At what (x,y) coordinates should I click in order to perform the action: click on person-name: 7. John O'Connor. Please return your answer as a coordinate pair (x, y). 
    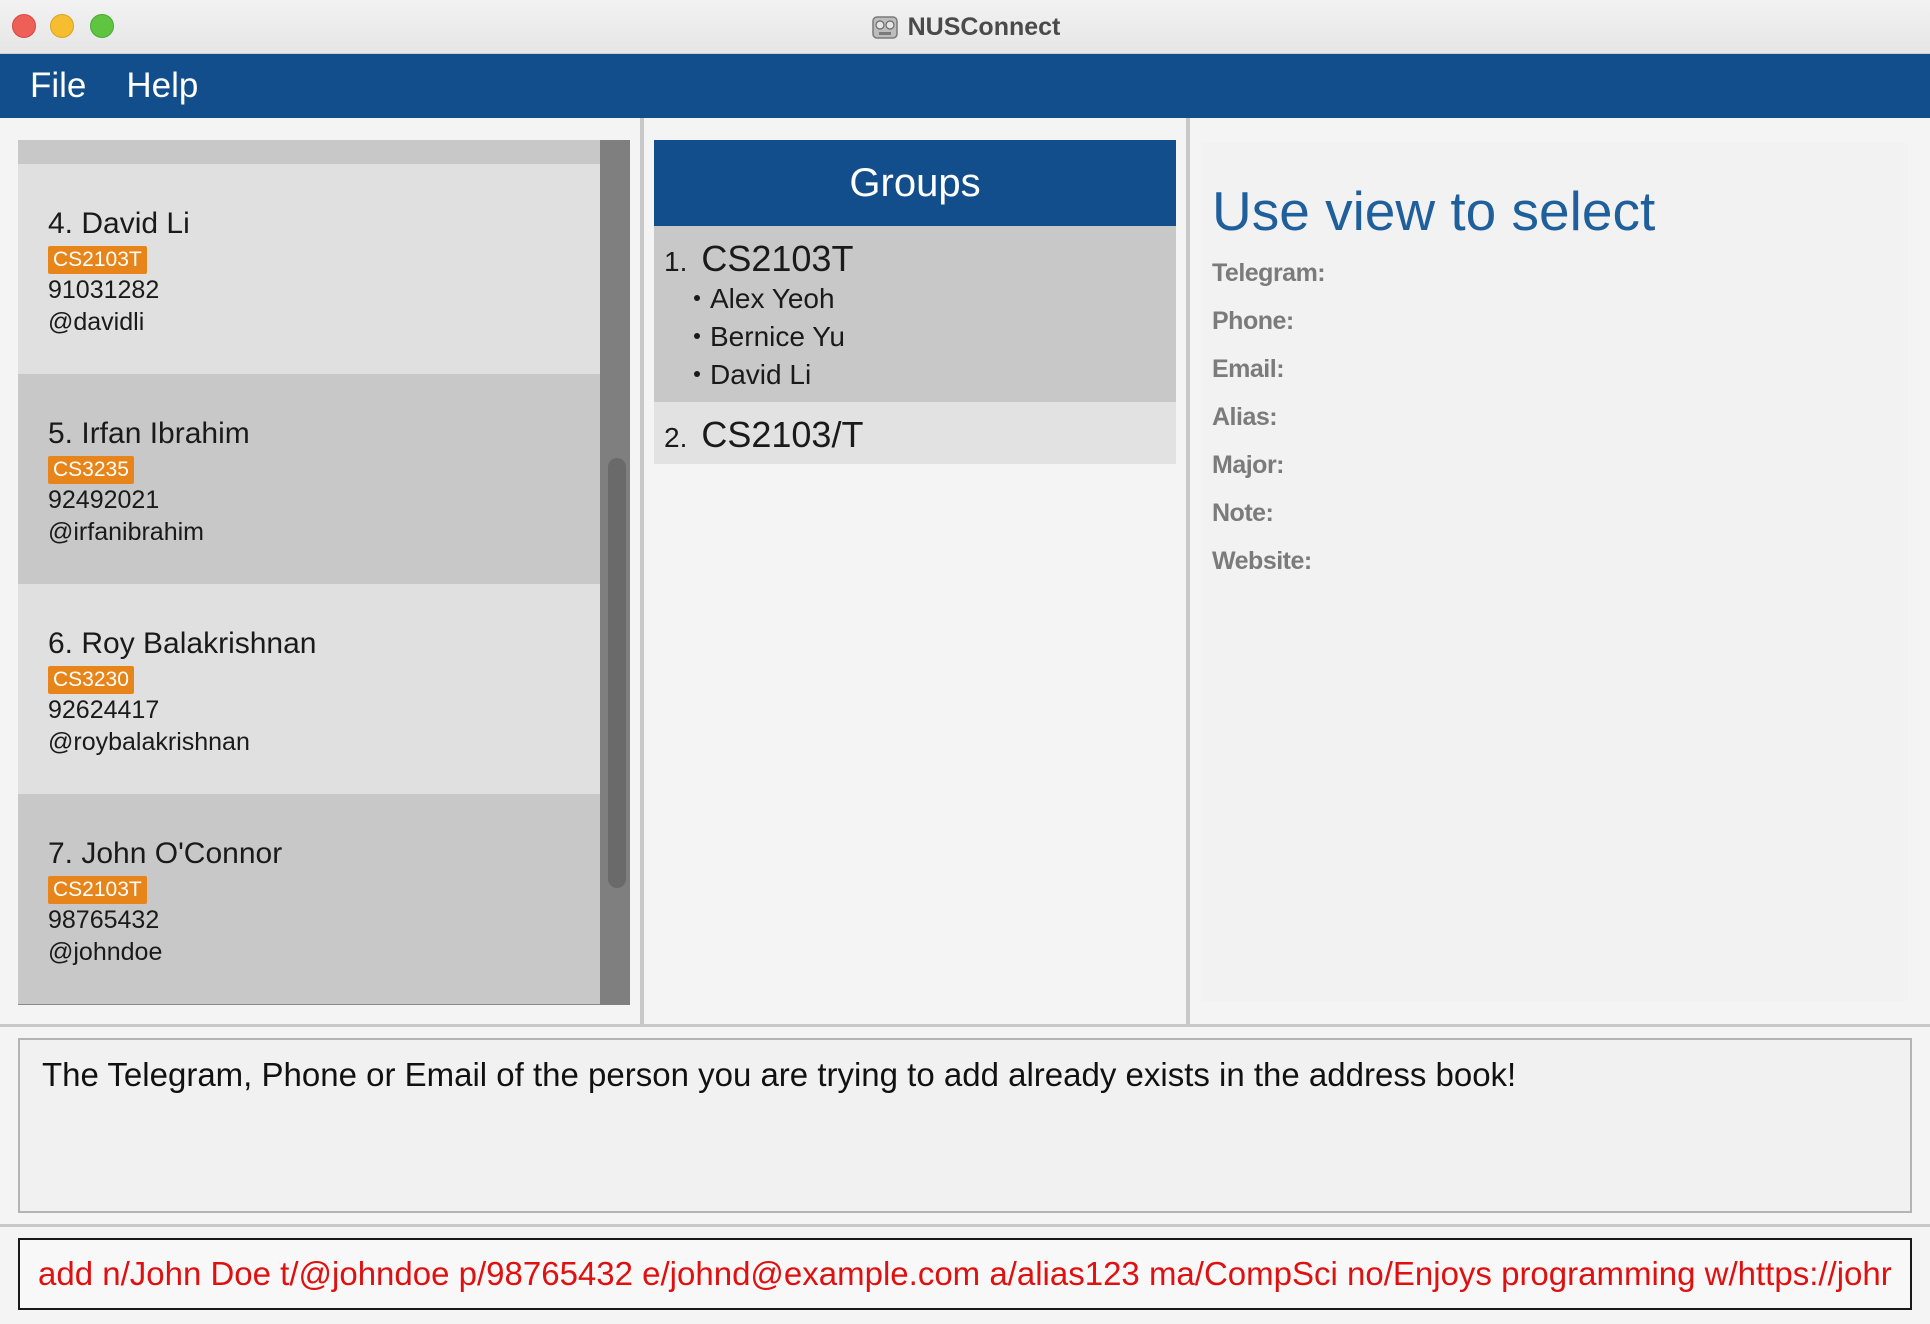
    Looking at the image, I should click on (165, 853).